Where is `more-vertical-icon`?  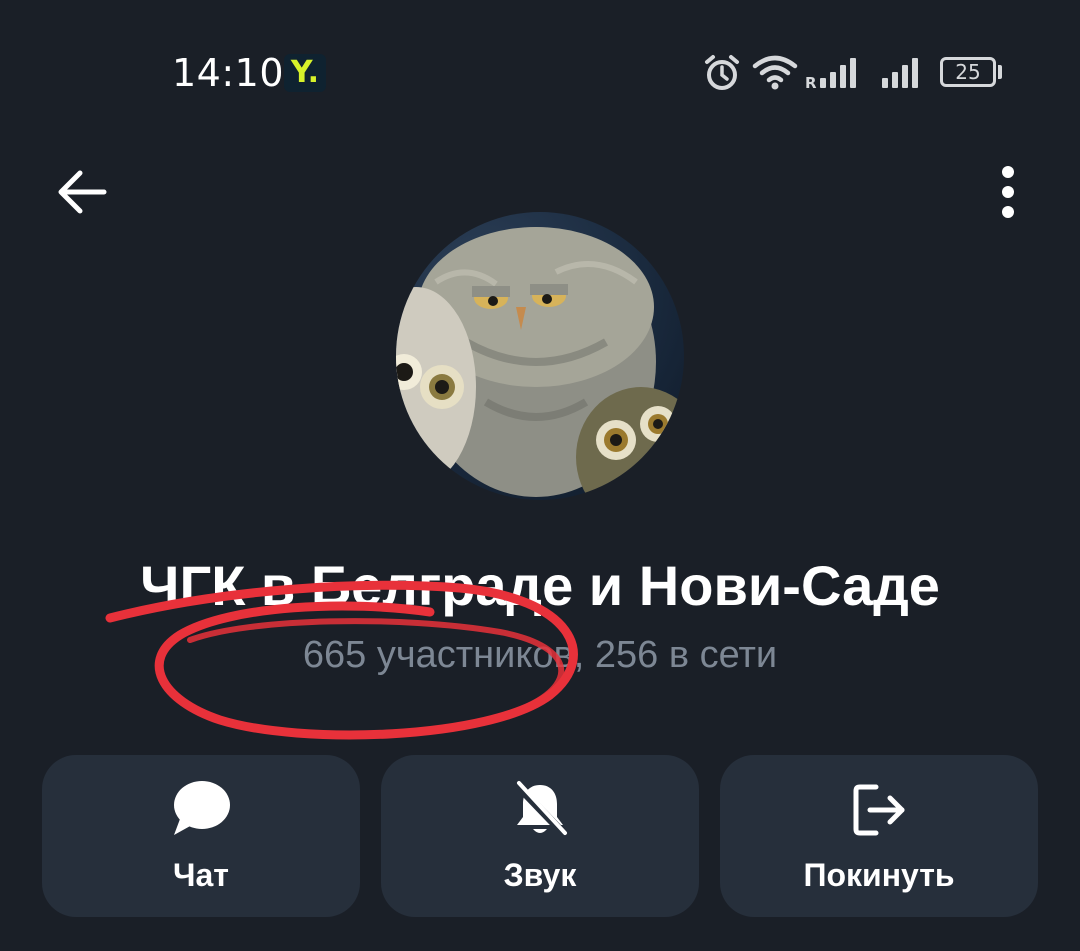
more-vertical-icon is located at coordinates (1008, 192).